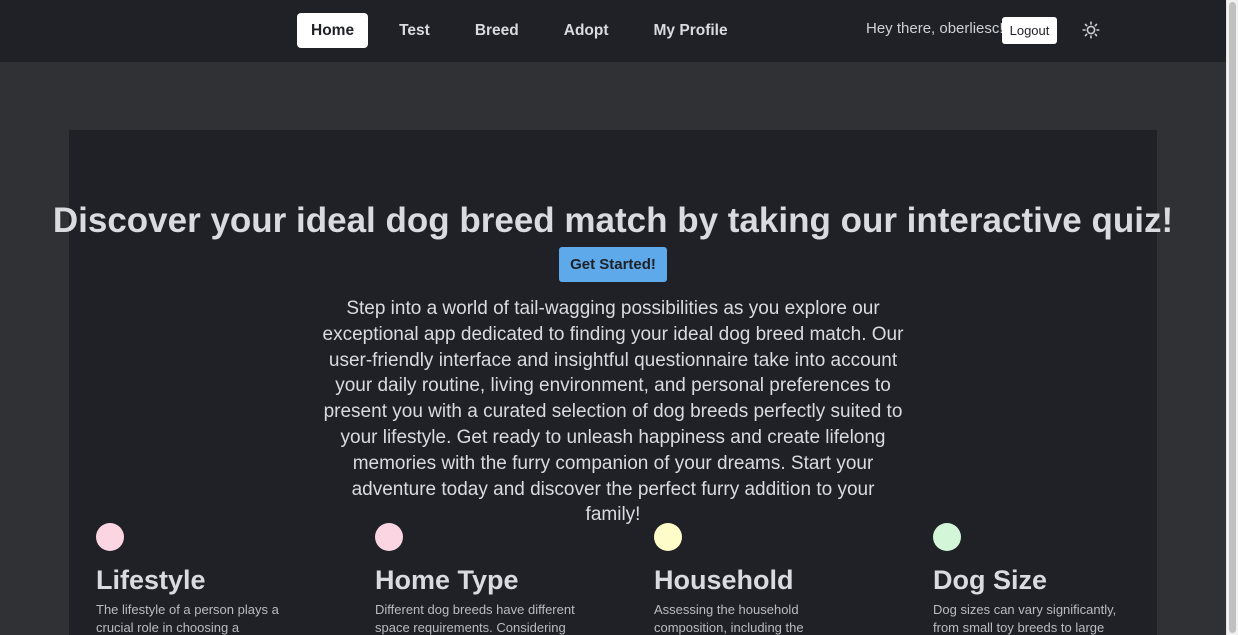  What do you see at coordinates (1091, 30) in the screenshot?
I see `sun-icon` at bounding box center [1091, 30].